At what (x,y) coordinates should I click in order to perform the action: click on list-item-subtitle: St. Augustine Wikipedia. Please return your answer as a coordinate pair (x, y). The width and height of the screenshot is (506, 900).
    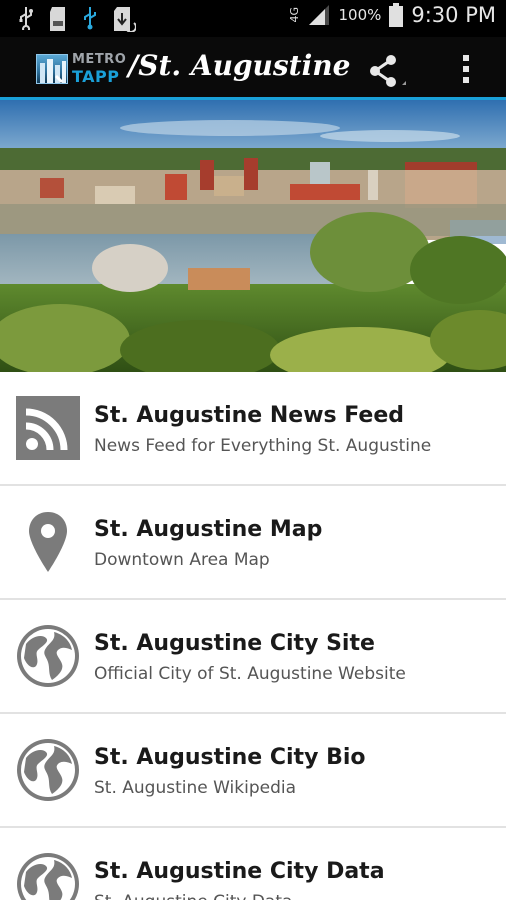
    Looking at the image, I should click on (195, 788).